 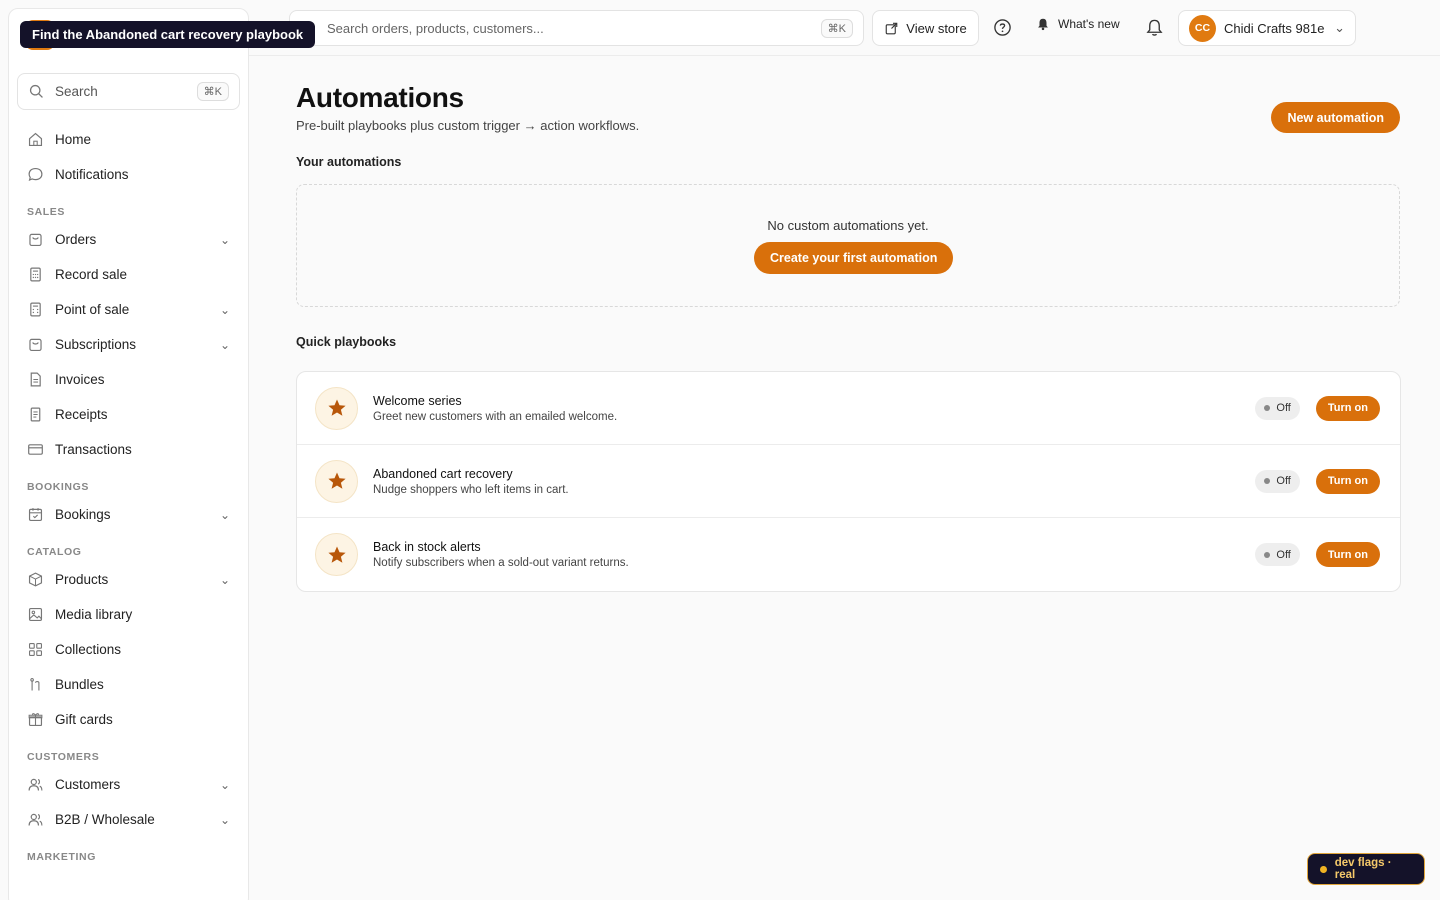 What do you see at coordinates (128, 449) in the screenshot?
I see `sidebar-item-transactions: Transactions` at bounding box center [128, 449].